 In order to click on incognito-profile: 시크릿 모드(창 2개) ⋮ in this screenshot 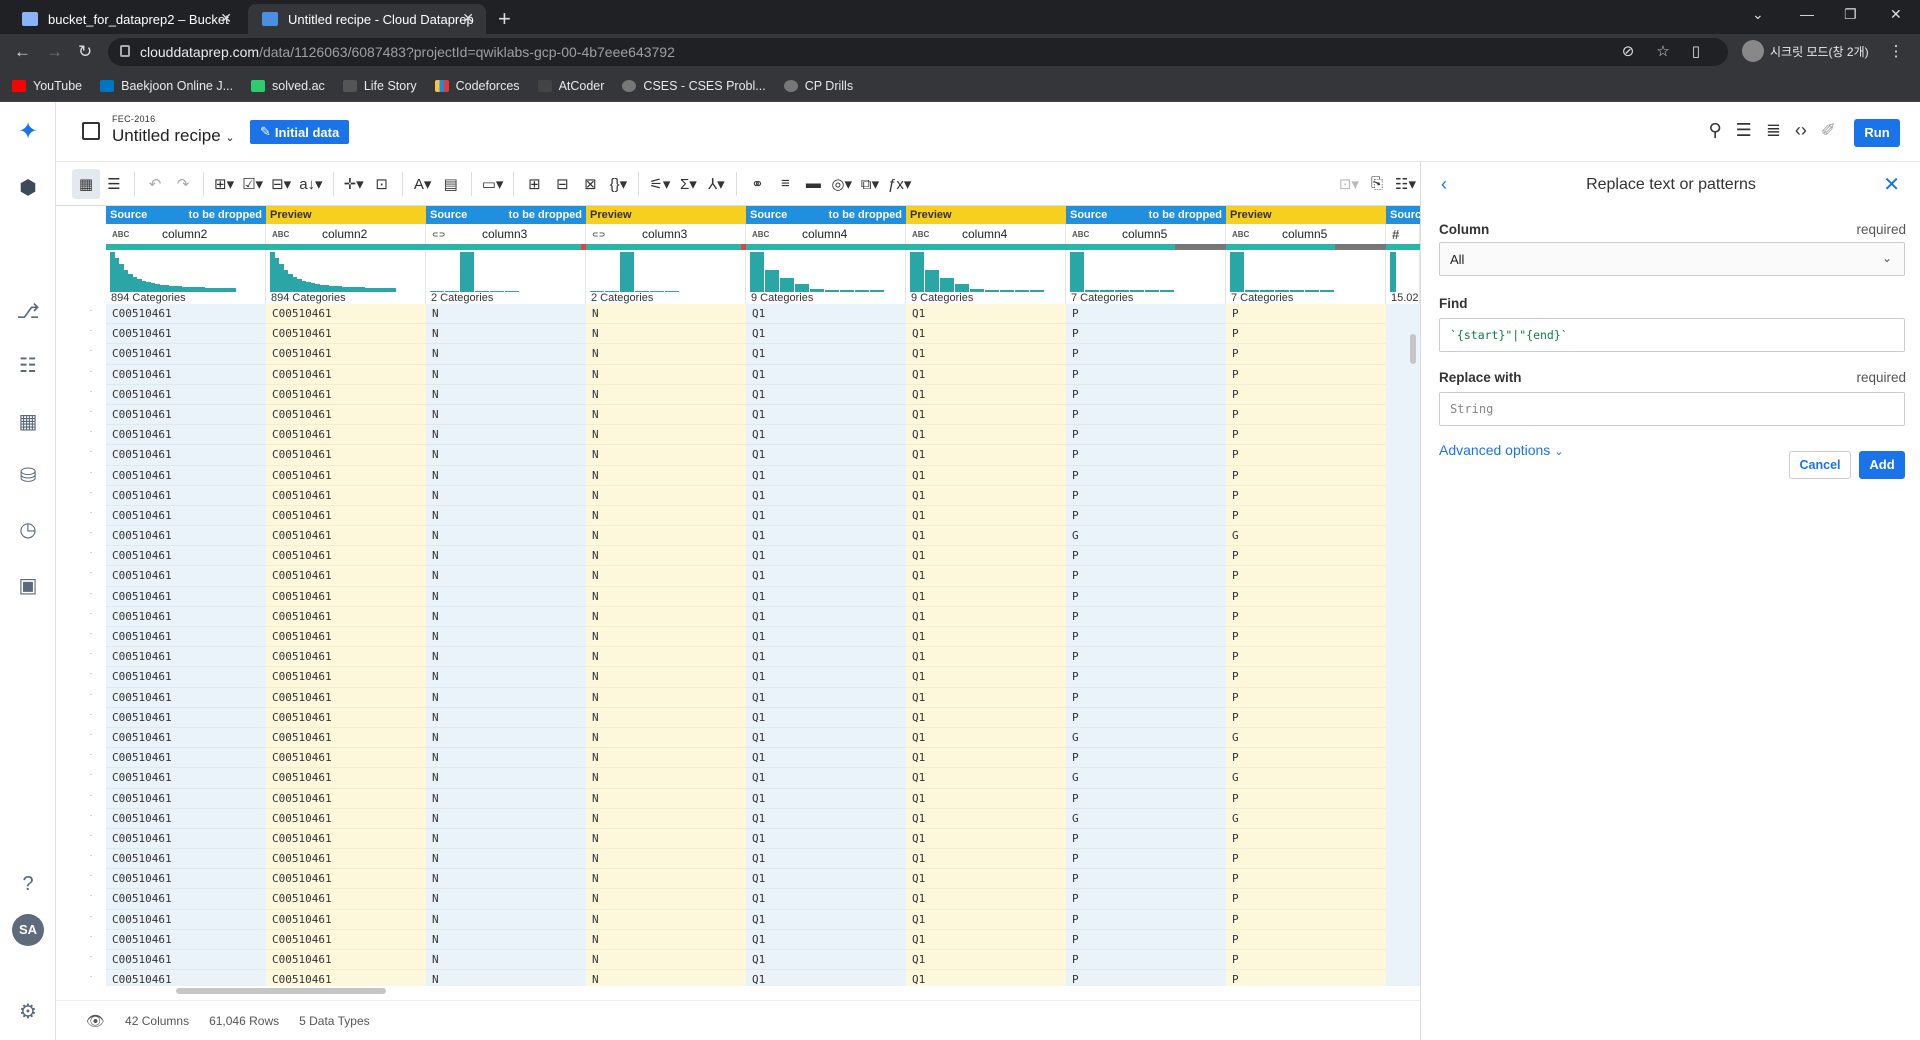, I will do `click(1823, 51)`.